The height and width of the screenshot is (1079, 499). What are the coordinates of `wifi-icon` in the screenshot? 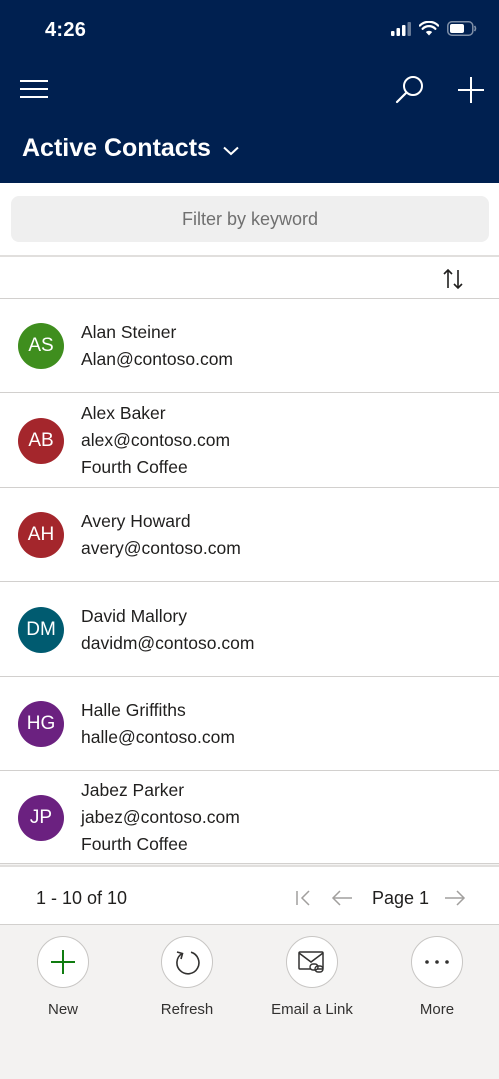 It's located at (429, 28).